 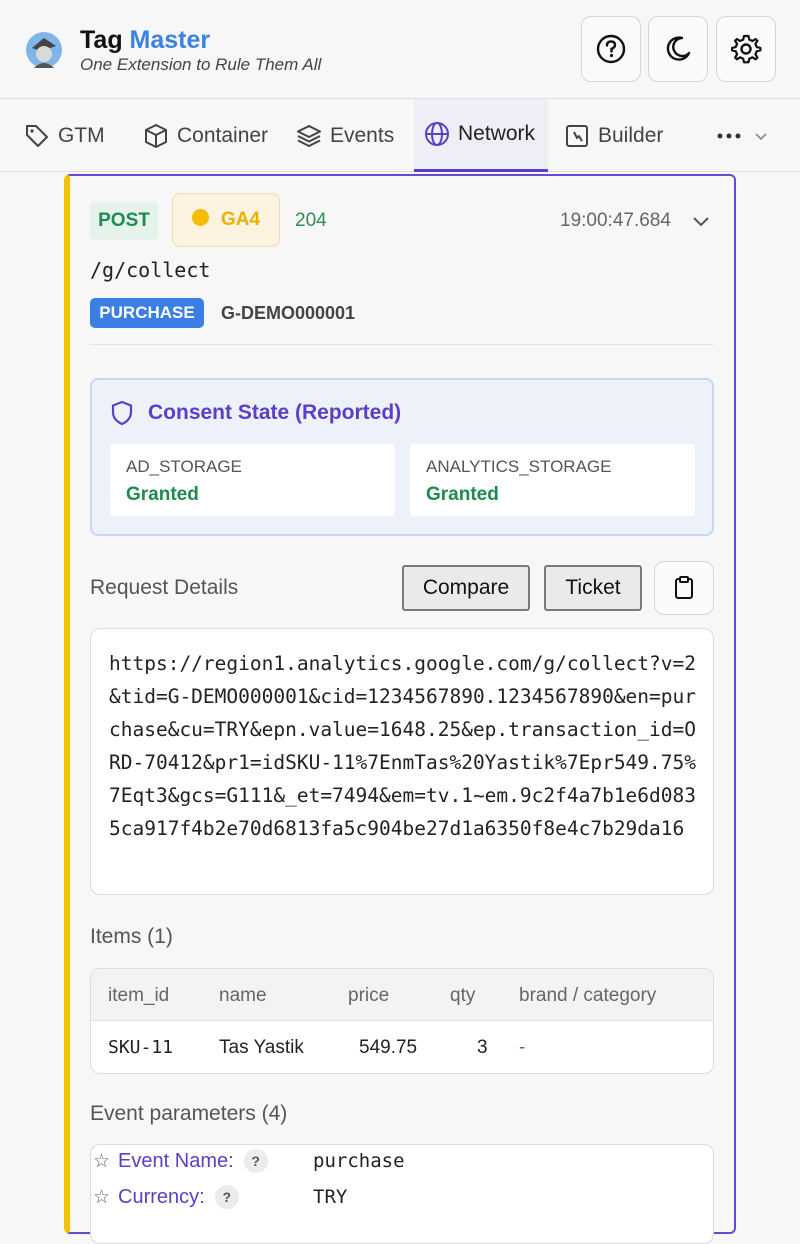 What do you see at coordinates (131, 936) in the screenshot?
I see `items-title: Items (1)` at bounding box center [131, 936].